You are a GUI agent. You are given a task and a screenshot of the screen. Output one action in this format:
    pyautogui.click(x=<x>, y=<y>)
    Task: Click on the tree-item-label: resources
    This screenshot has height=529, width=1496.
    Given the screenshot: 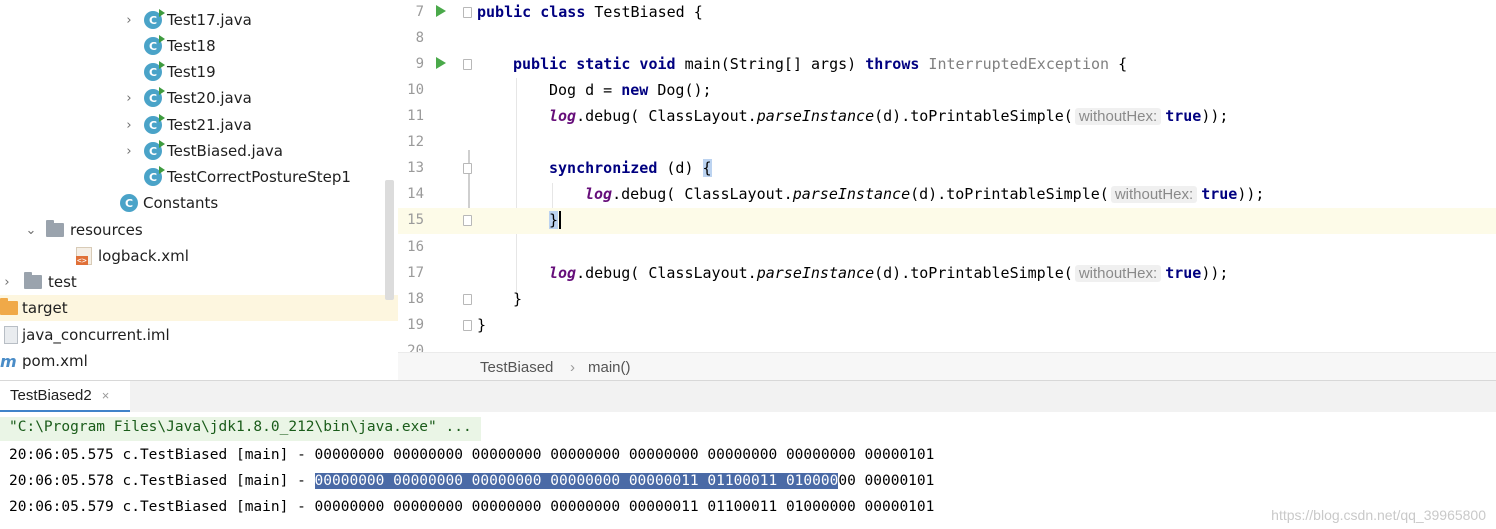 What is the action you would take?
    pyautogui.click(x=106, y=230)
    